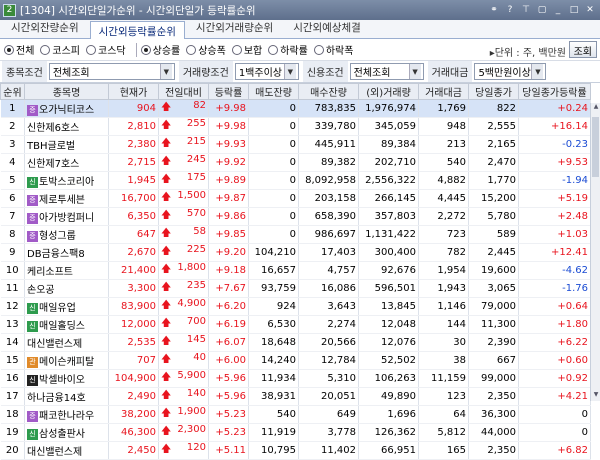 The height and width of the screenshot is (460, 600). Describe the element at coordinates (137, 30) in the screenshot. I see `tab-overtime-fluctuation: 시간외등락률순위` at that location.